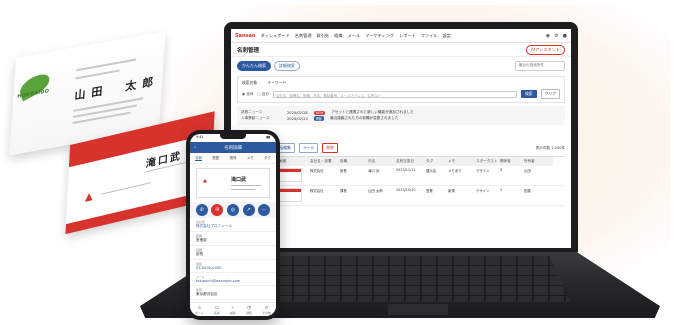 The image size is (674, 325). What do you see at coordinates (215, 158) in the screenshot?
I see `phone-tab: 履歴` at bounding box center [215, 158].